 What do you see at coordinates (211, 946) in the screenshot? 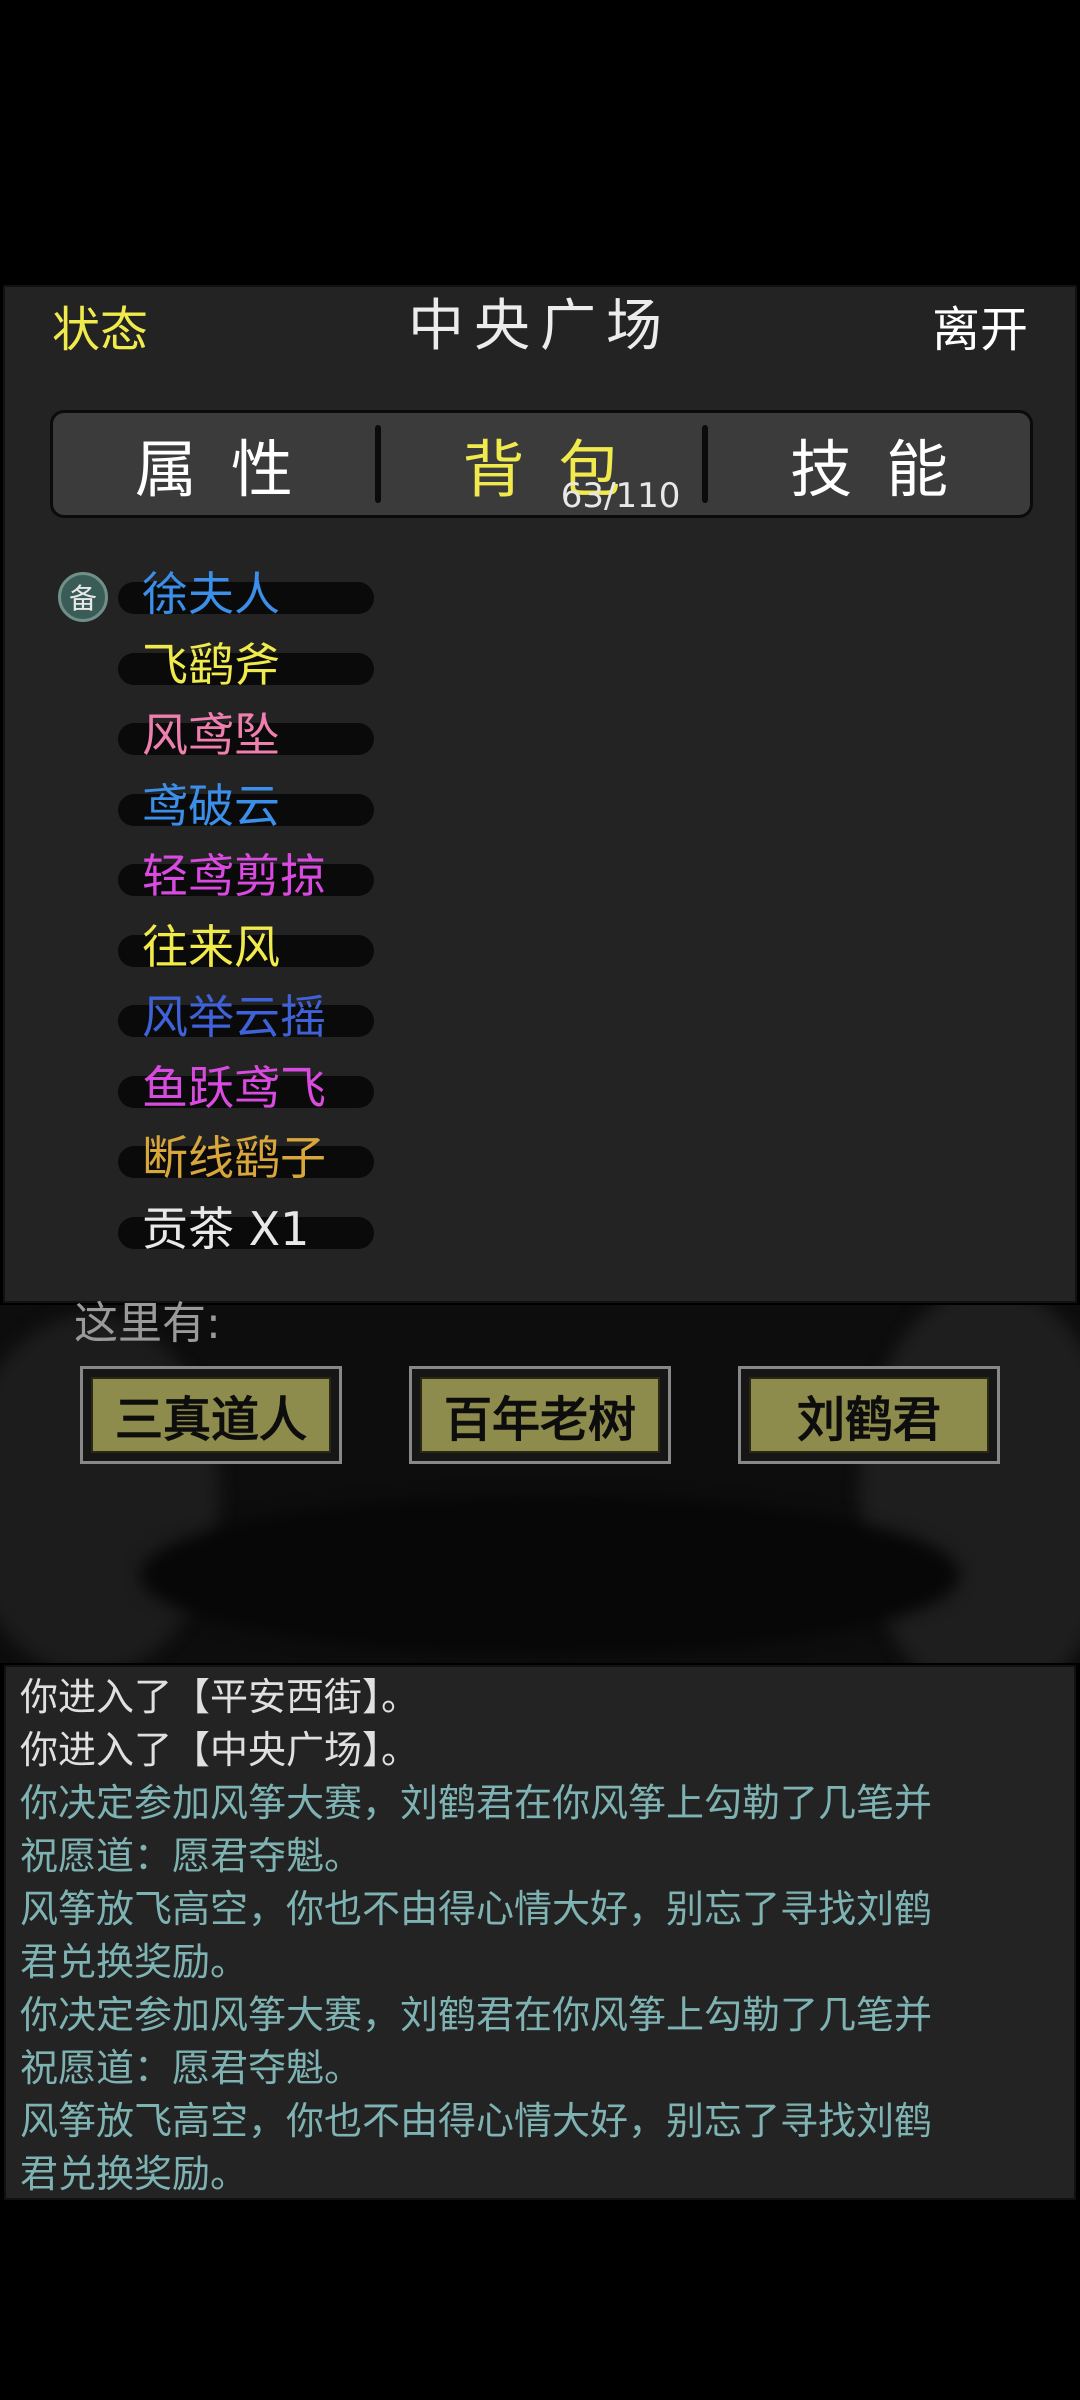
I see `item-name: 往来风` at bounding box center [211, 946].